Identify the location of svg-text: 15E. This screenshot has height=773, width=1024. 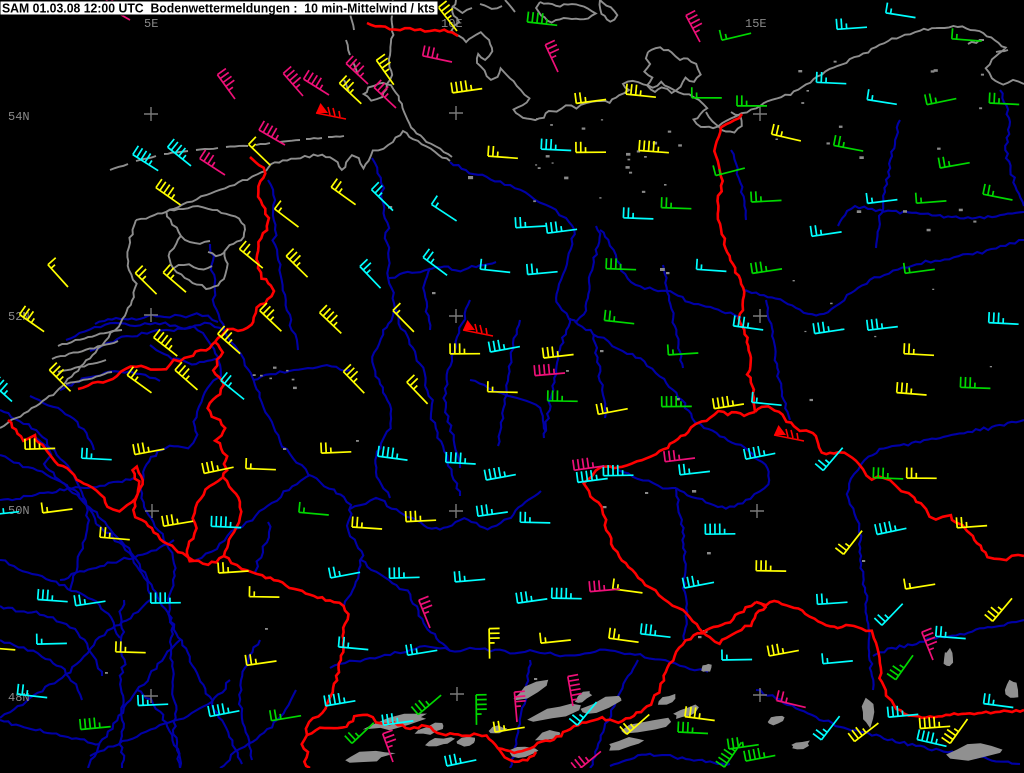
(756, 24).